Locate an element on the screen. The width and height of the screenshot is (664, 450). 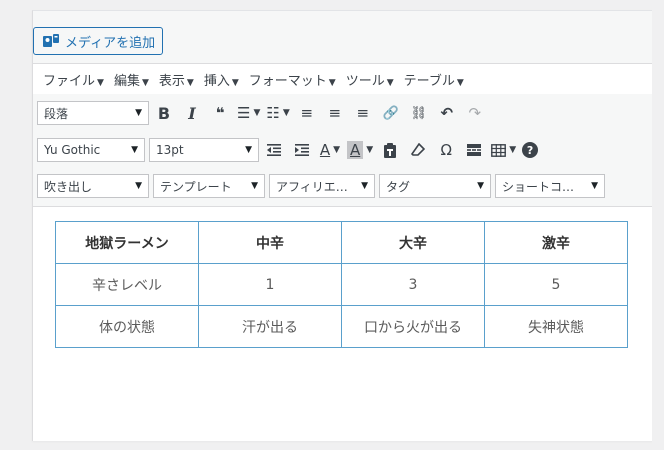
table-cell: 辛さレベル is located at coordinates (127, 284).